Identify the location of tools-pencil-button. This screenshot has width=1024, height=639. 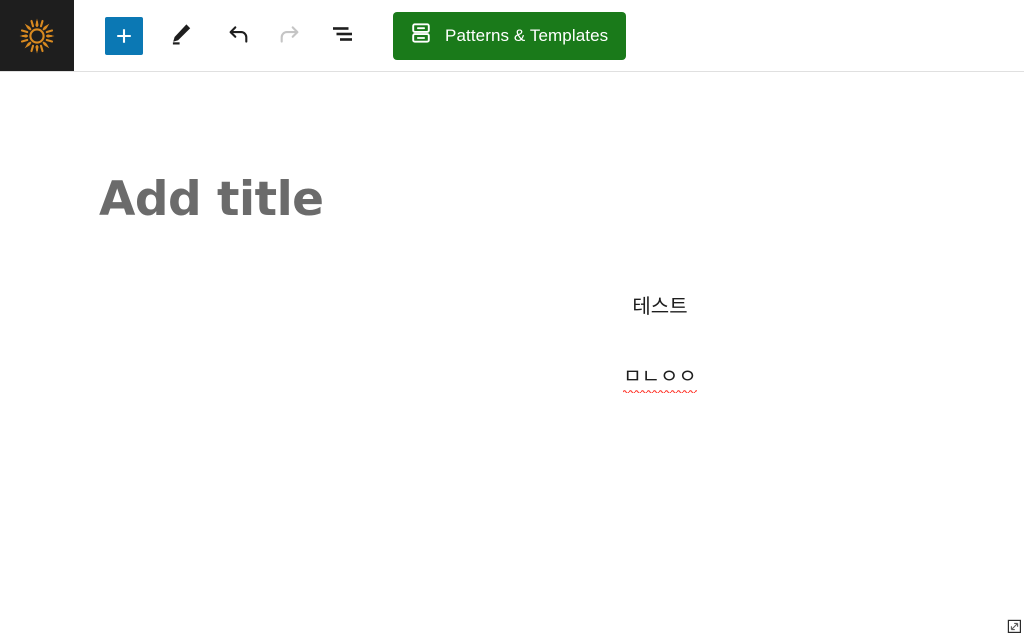
(181, 36).